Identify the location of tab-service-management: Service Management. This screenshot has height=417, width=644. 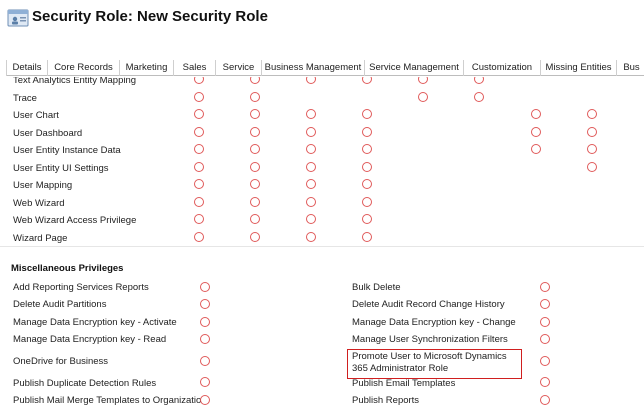
(414, 68).